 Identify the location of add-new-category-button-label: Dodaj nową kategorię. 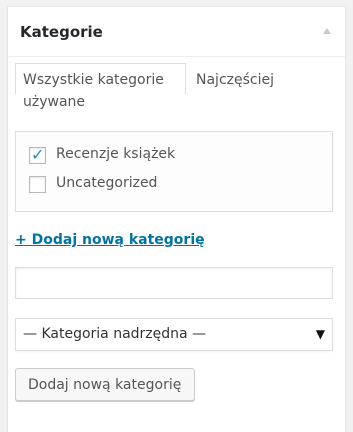
(105, 385).